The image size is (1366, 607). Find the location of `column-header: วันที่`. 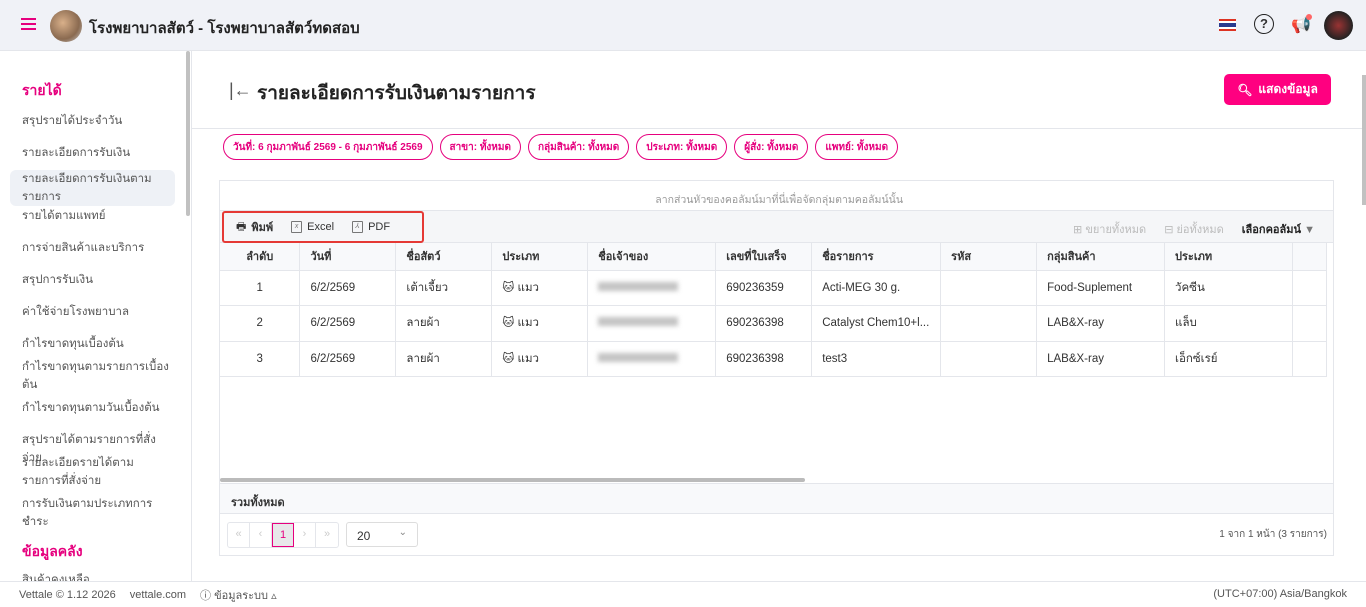

column-header: วันที่ is located at coordinates (348, 257).